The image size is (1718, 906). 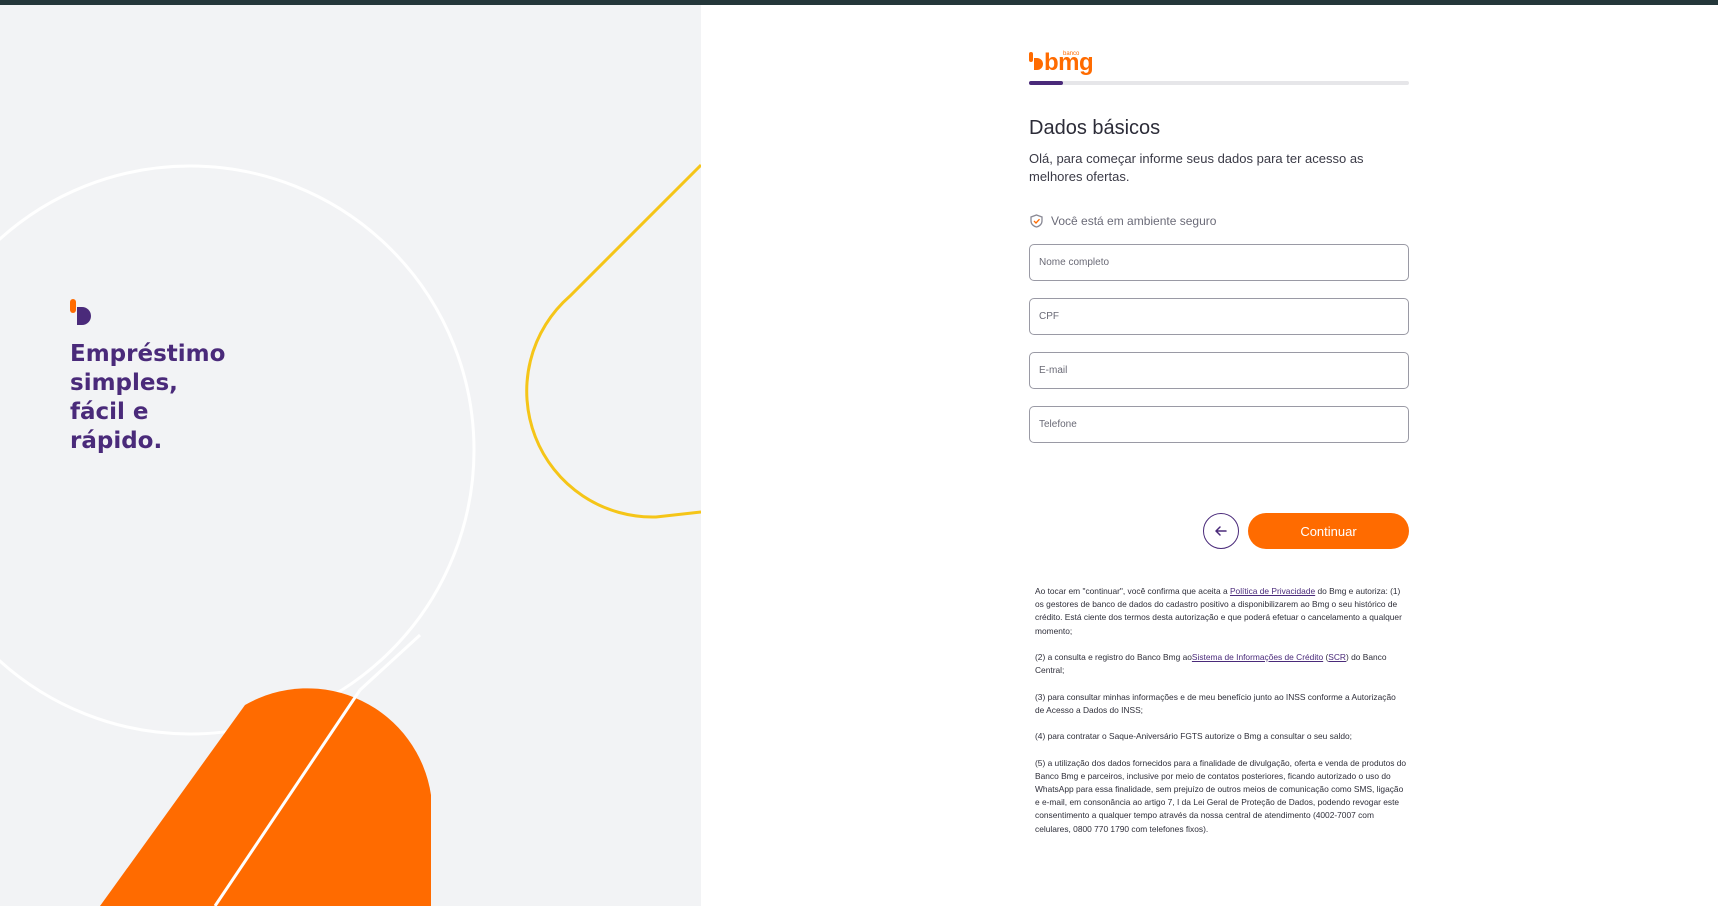 What do you see at coordinates (613, 341) in the screenshot?
I see `yellow-arc-shape` at bounding box center [613, 341].